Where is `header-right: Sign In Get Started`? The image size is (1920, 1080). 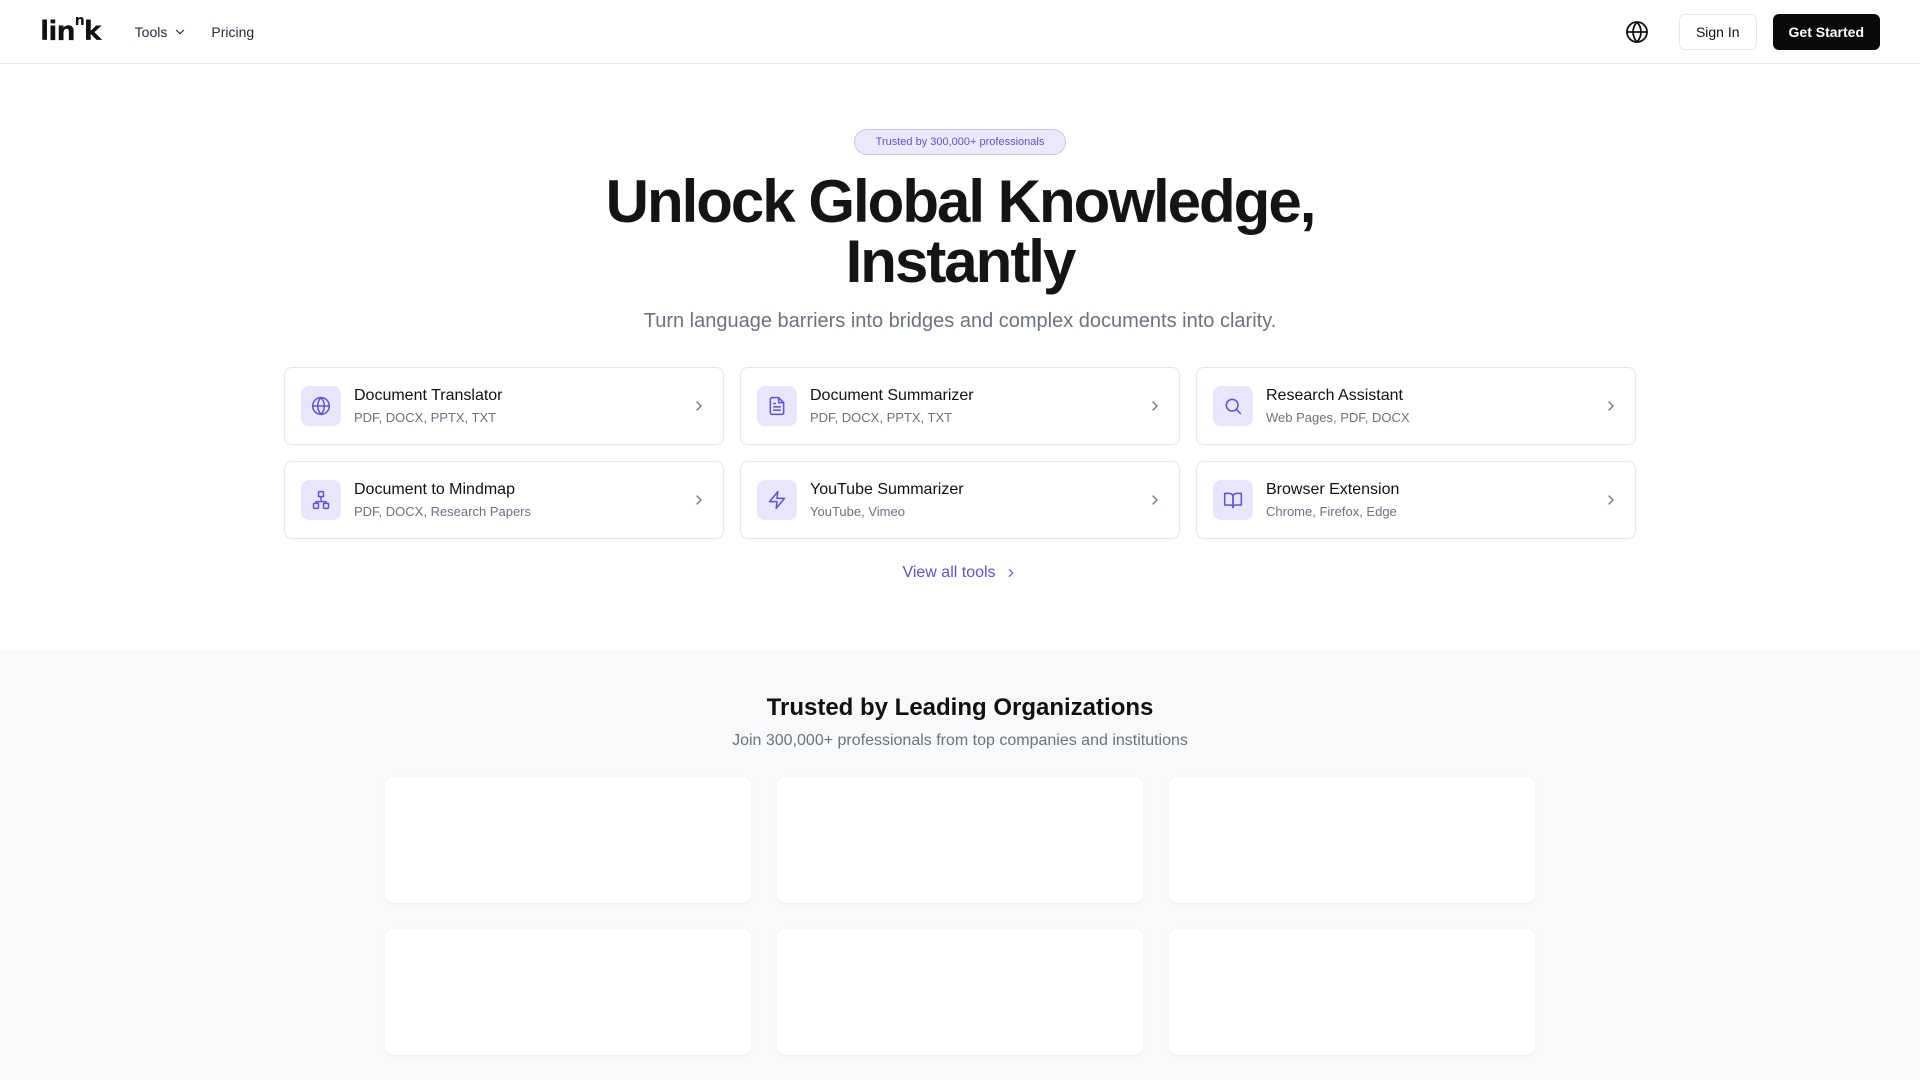
header-right: Sign In Get Started is located at coordinates (1751, 31).